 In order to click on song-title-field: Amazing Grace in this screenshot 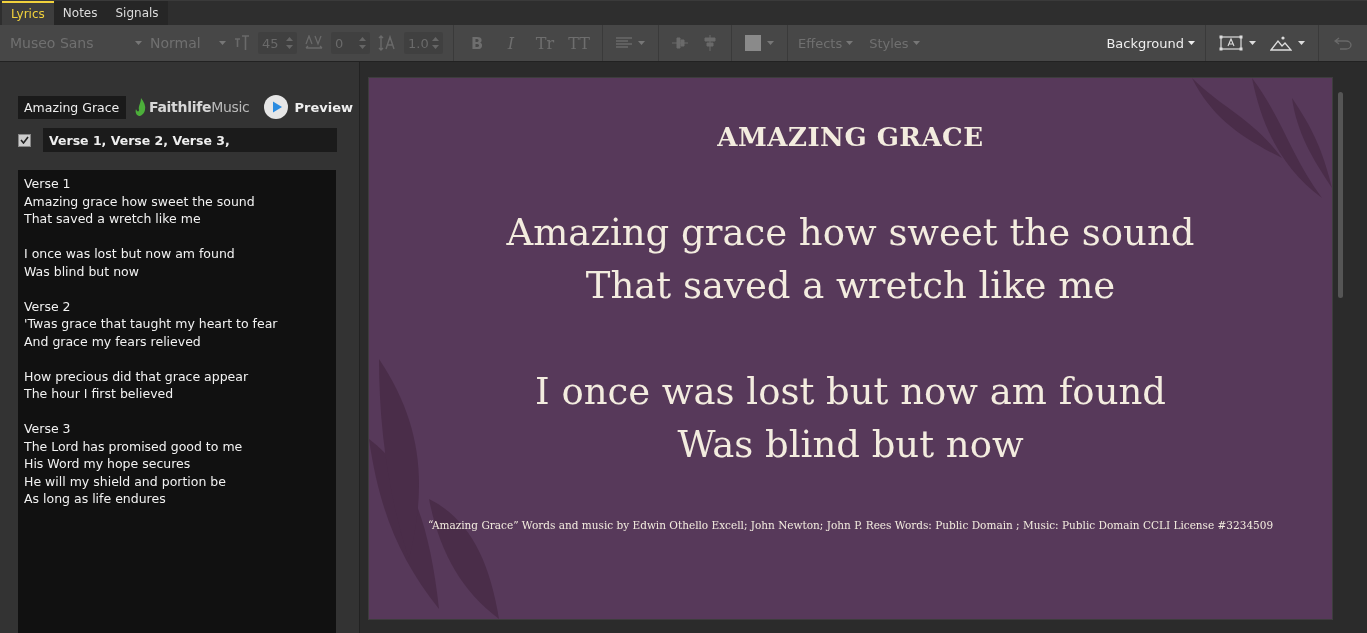, I will do `click(72, 107)`.